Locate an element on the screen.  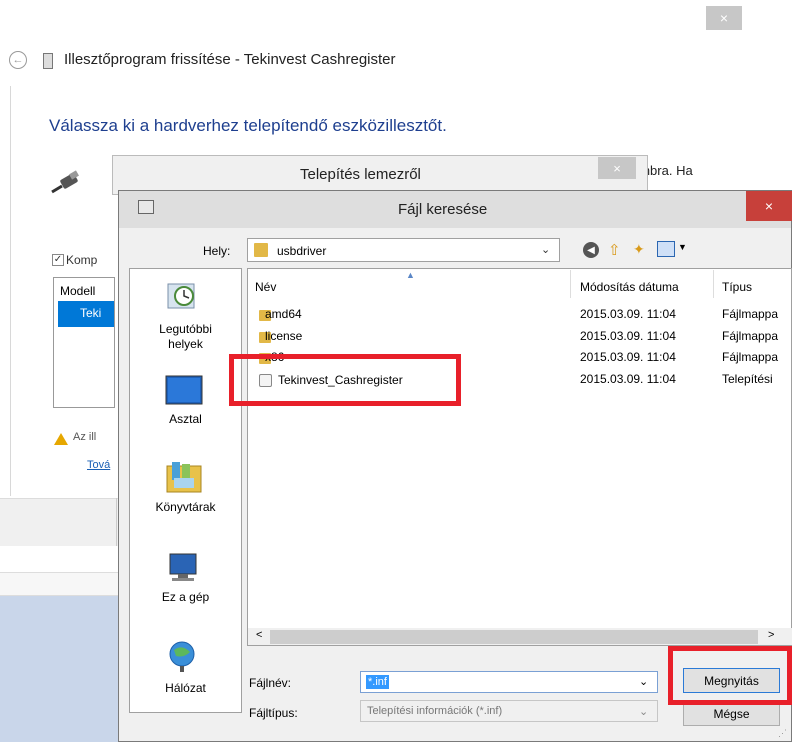
view-menu-arrow-icon: ▼ is located at coordinates (682, 247).